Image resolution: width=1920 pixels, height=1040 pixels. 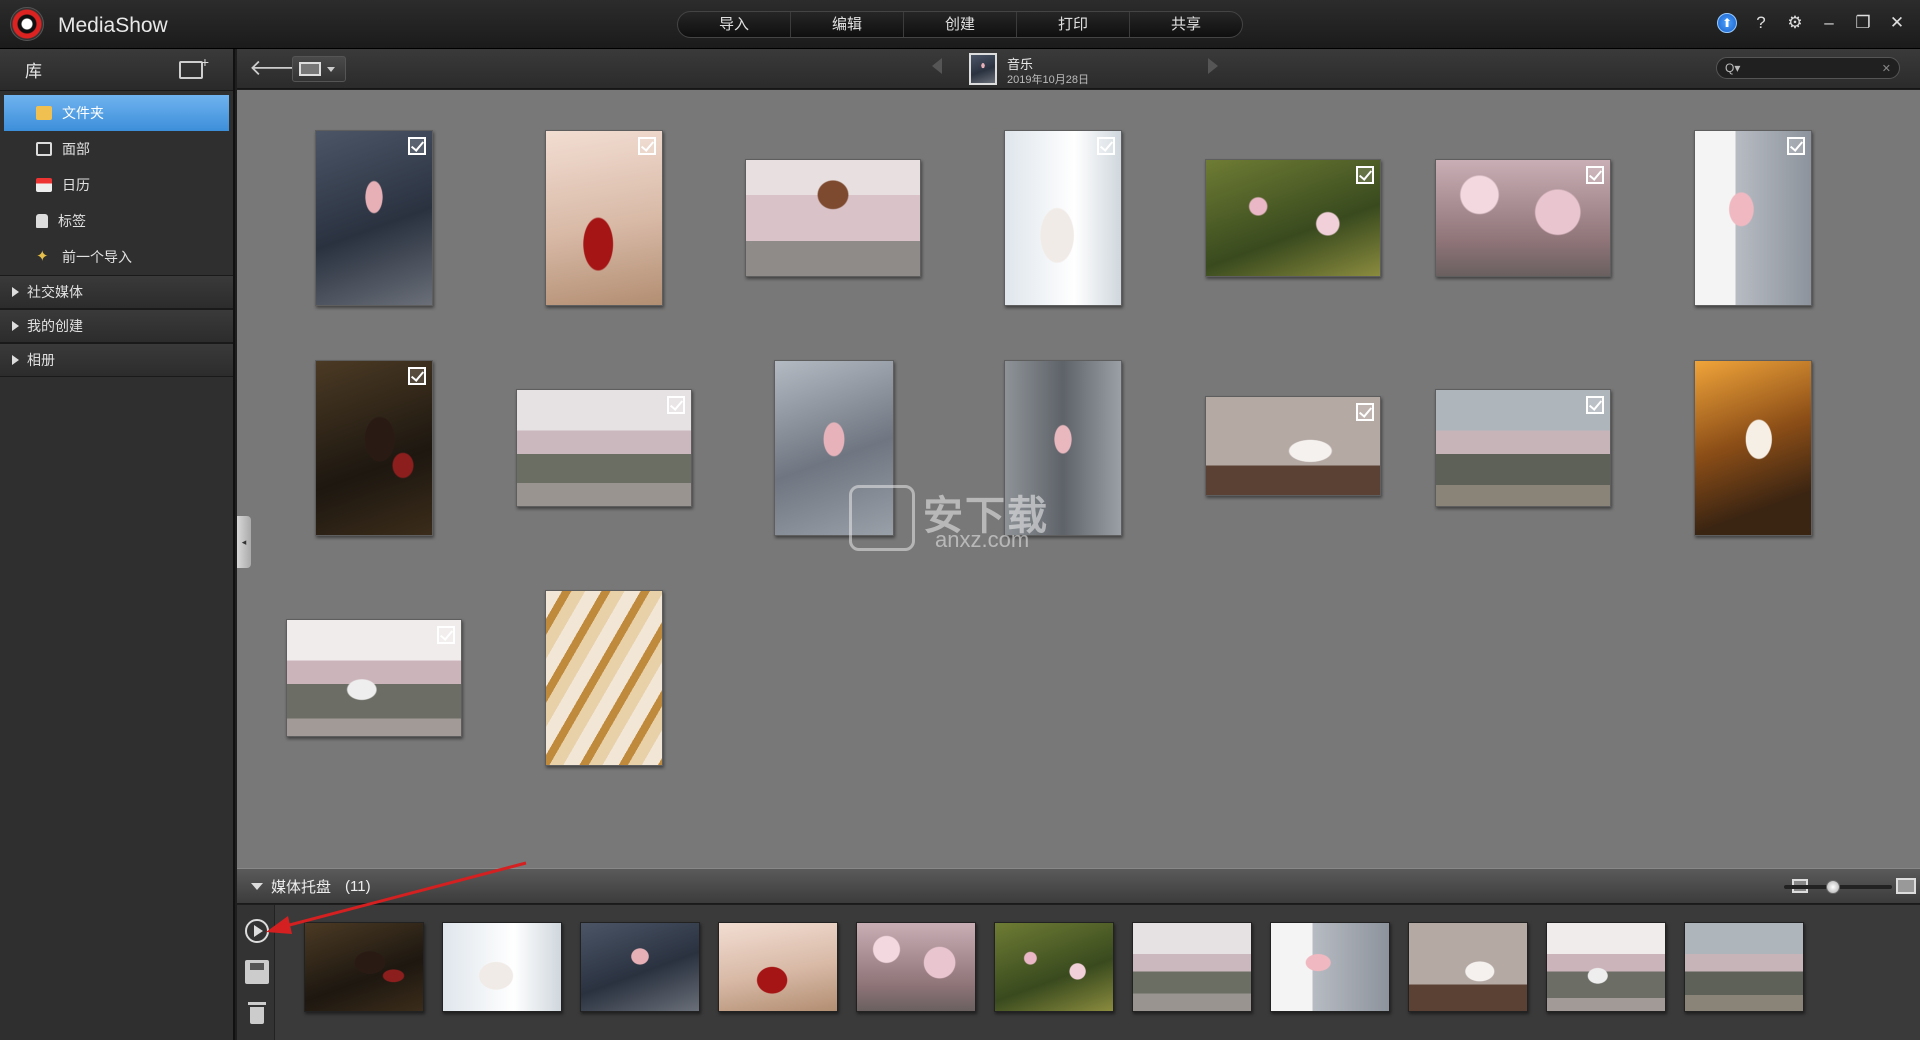 I want to click on sidebar-item-faces: 面部, so click(x=116, y=149).